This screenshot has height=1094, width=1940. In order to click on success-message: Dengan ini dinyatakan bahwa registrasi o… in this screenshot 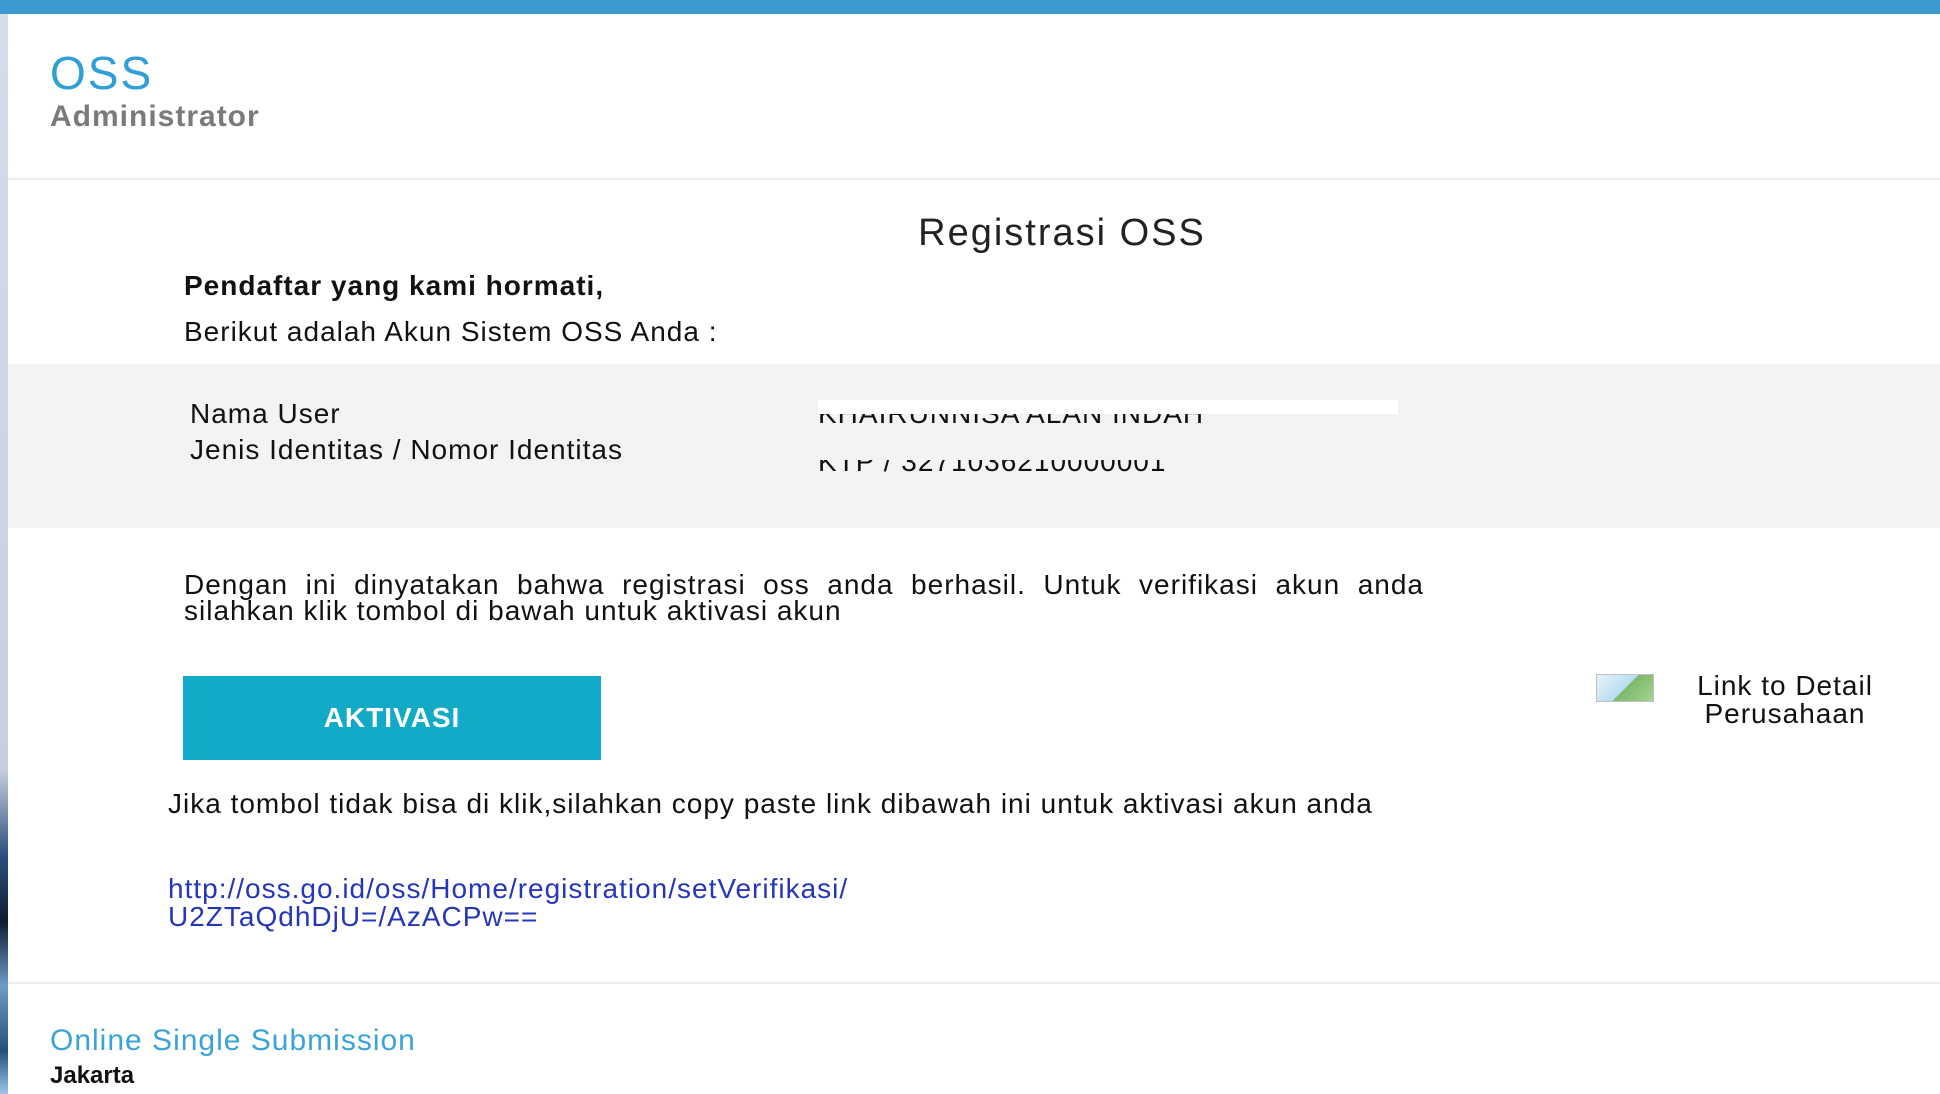, I will do `click(804, 597)`.